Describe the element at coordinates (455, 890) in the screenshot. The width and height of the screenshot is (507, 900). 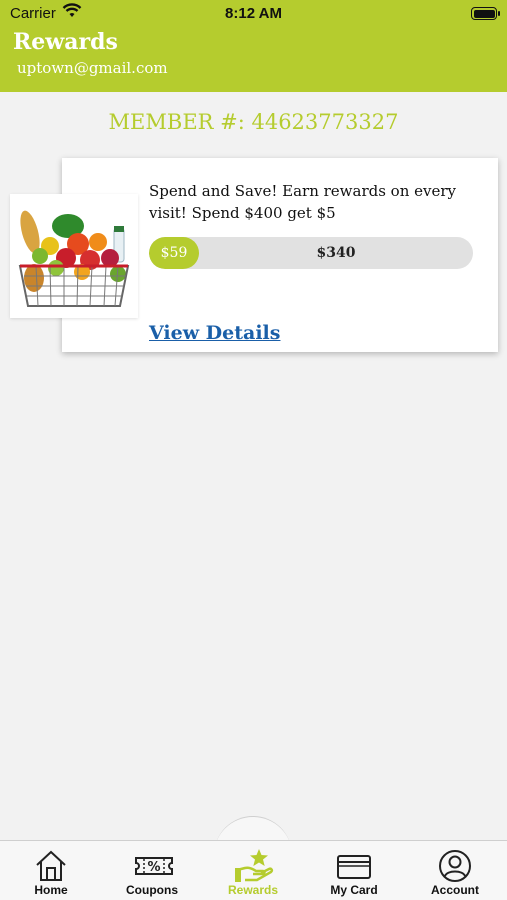
I see `tab-account-label: Account` at that location.